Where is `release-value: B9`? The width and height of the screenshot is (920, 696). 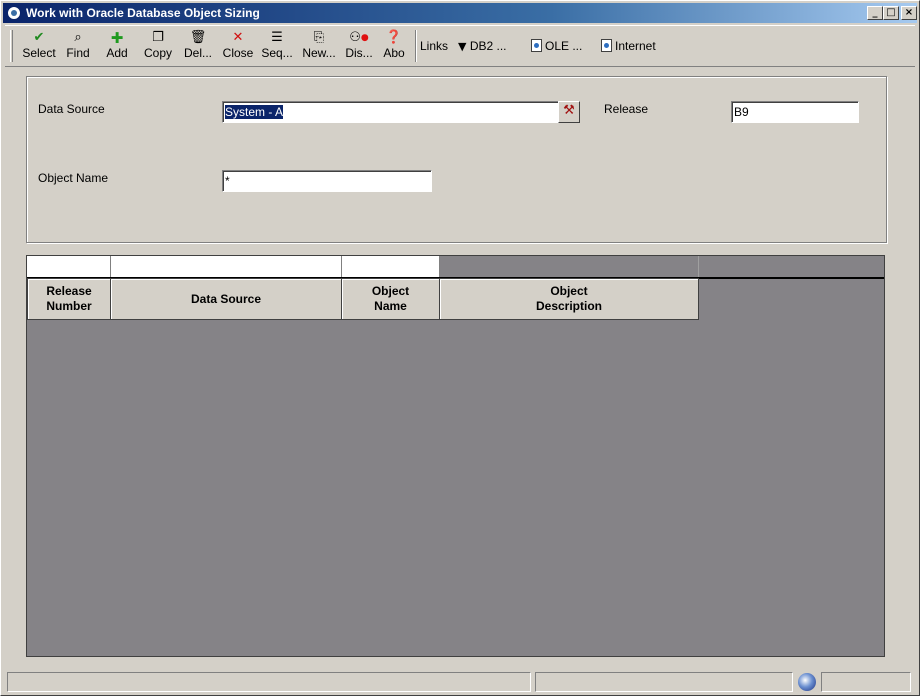 release-value: B9 is located at coordinates (741, 112).